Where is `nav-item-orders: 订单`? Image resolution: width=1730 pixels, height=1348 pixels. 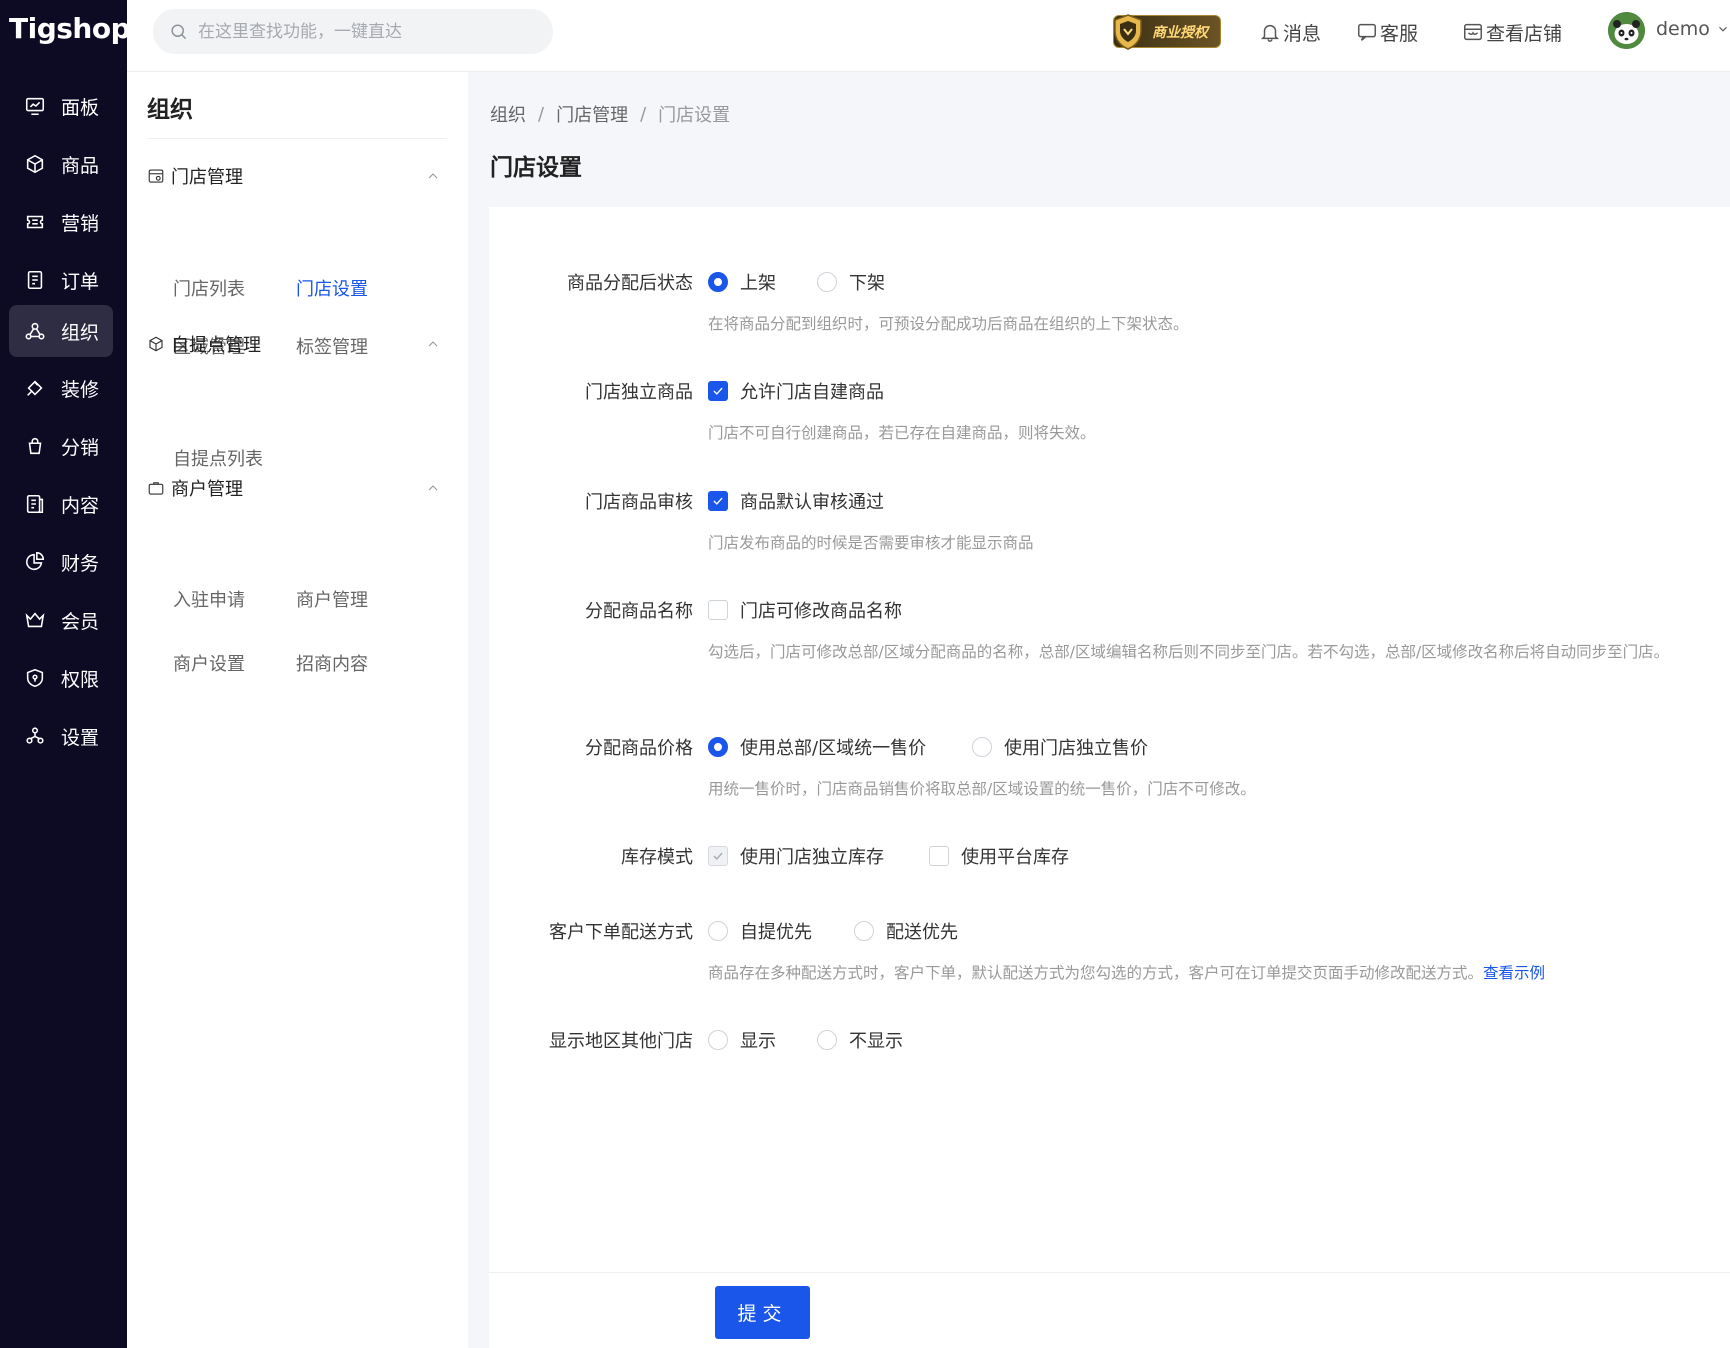
nav-item-orders: 订单 is located at coordinates (61, 280).